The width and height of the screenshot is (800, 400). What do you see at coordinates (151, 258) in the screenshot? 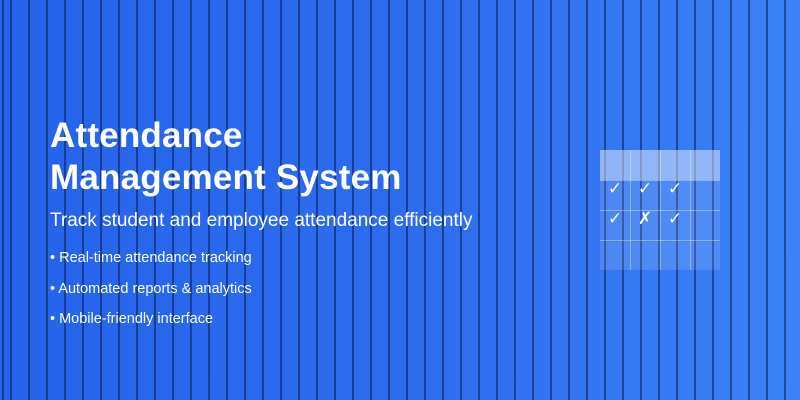
I see `feature-item-realtime: • Real-time attendance tracking` at bounding box center [151, 258].